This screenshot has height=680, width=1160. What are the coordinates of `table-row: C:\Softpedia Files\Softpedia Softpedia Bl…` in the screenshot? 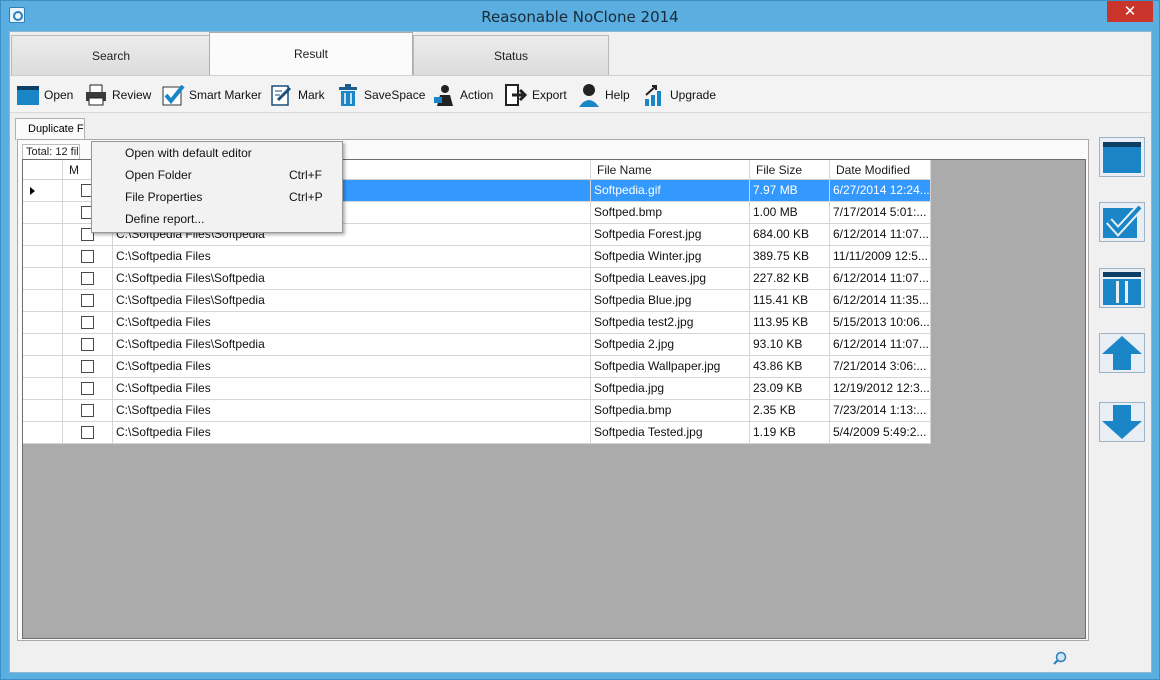 It's located at (477, 301).